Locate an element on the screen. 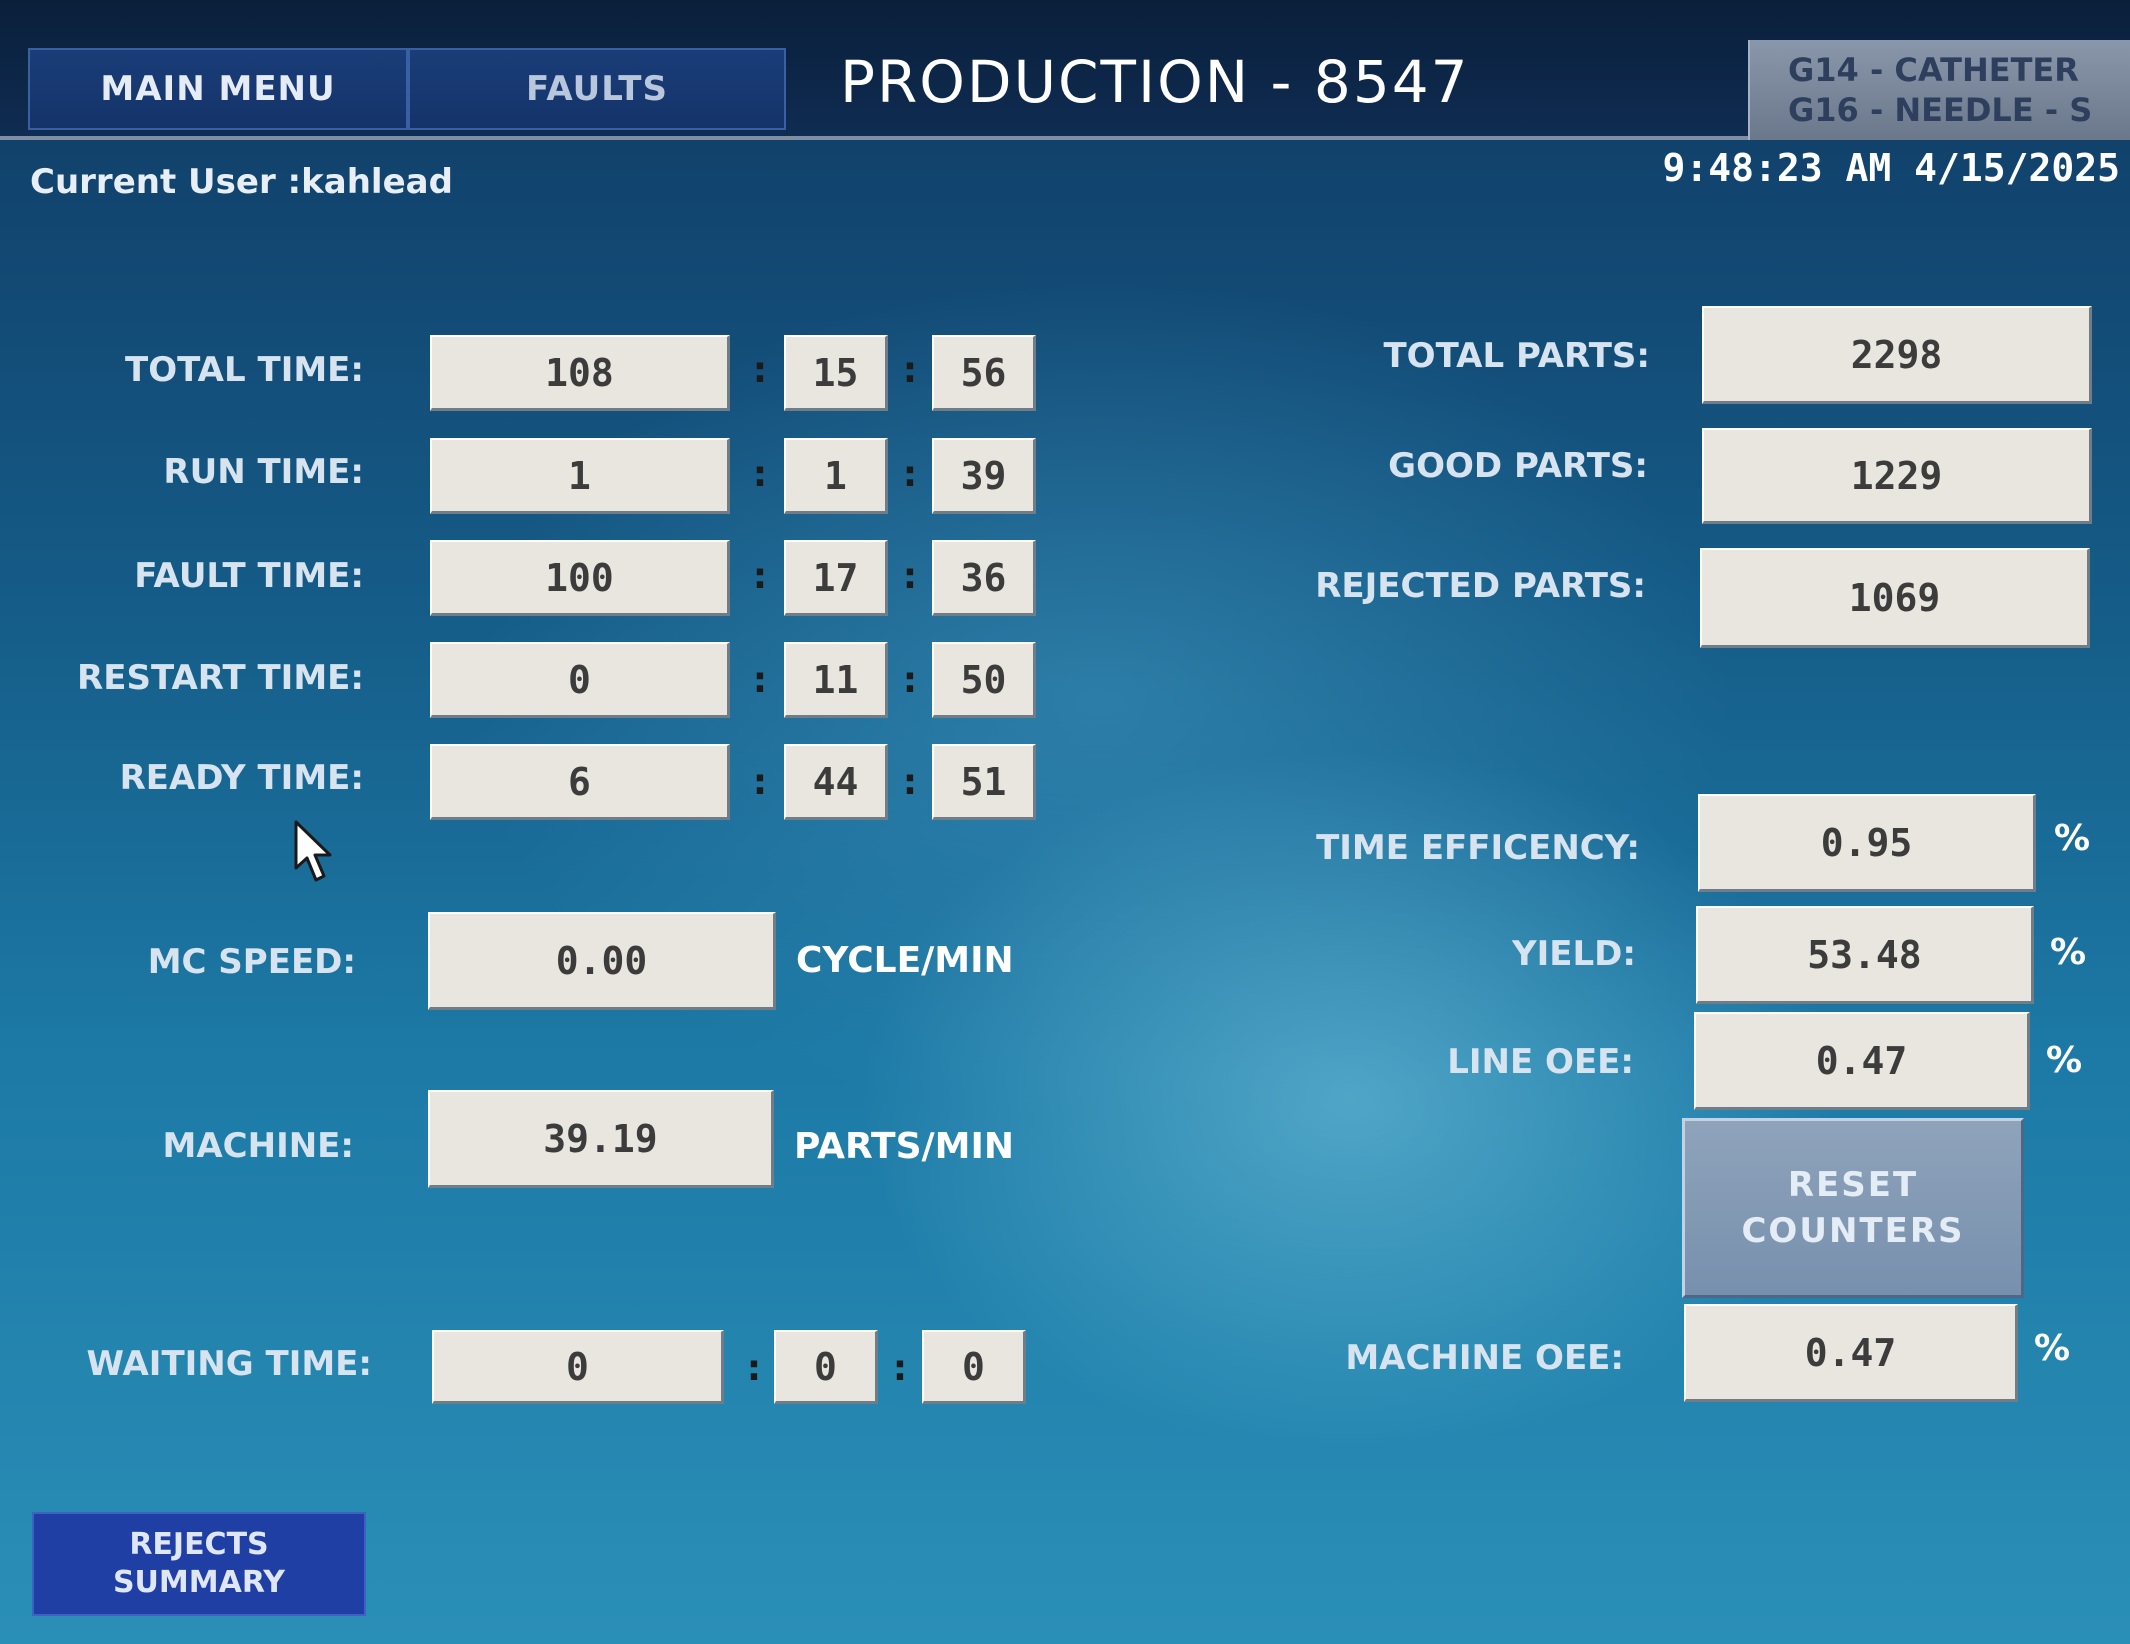  good-parts-value: 1229 is located at coordinates (1897, 476).